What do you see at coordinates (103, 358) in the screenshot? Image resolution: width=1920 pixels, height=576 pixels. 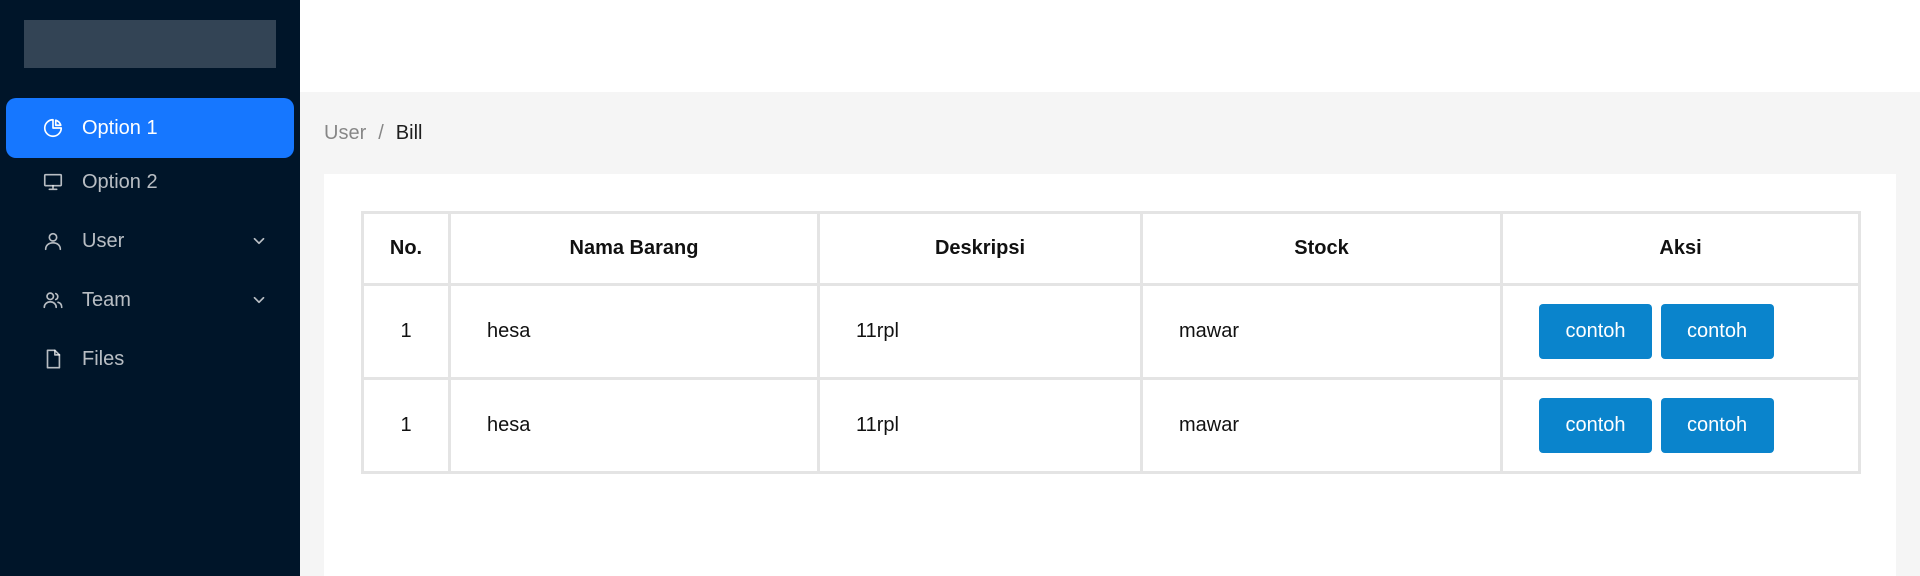 I see `sidebar-item-label: Files` at bounding box center [103, 358].